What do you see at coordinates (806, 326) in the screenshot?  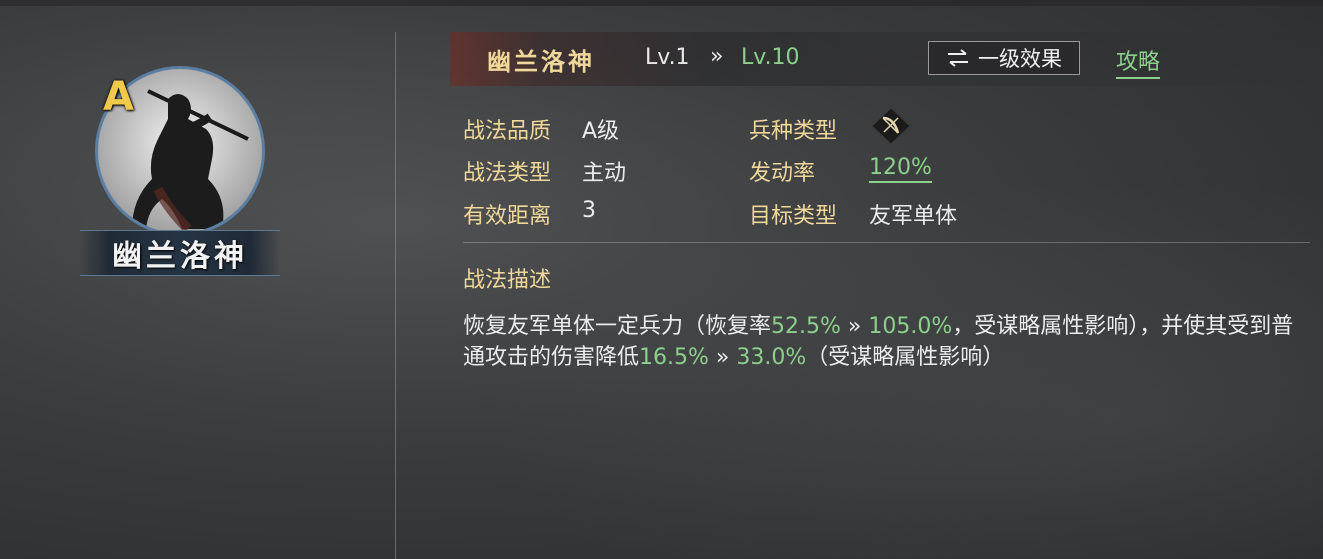 I see `desc-value-1: 52.5%` at bounding box center [806, 326].